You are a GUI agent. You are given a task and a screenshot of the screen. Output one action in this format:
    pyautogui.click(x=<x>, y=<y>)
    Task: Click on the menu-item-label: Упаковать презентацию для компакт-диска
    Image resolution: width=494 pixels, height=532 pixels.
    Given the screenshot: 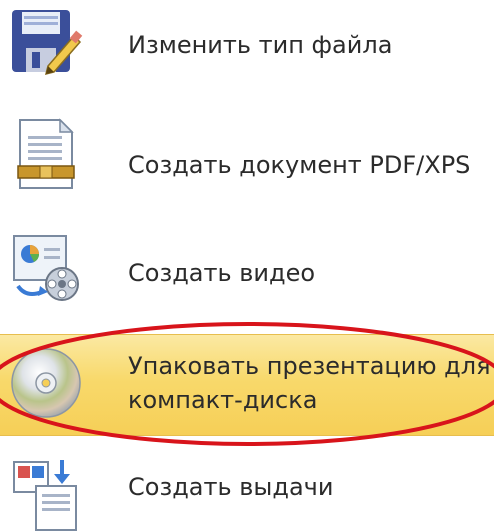 What is the action you would take?
    pyautogui.click(x=311, y=383)
    